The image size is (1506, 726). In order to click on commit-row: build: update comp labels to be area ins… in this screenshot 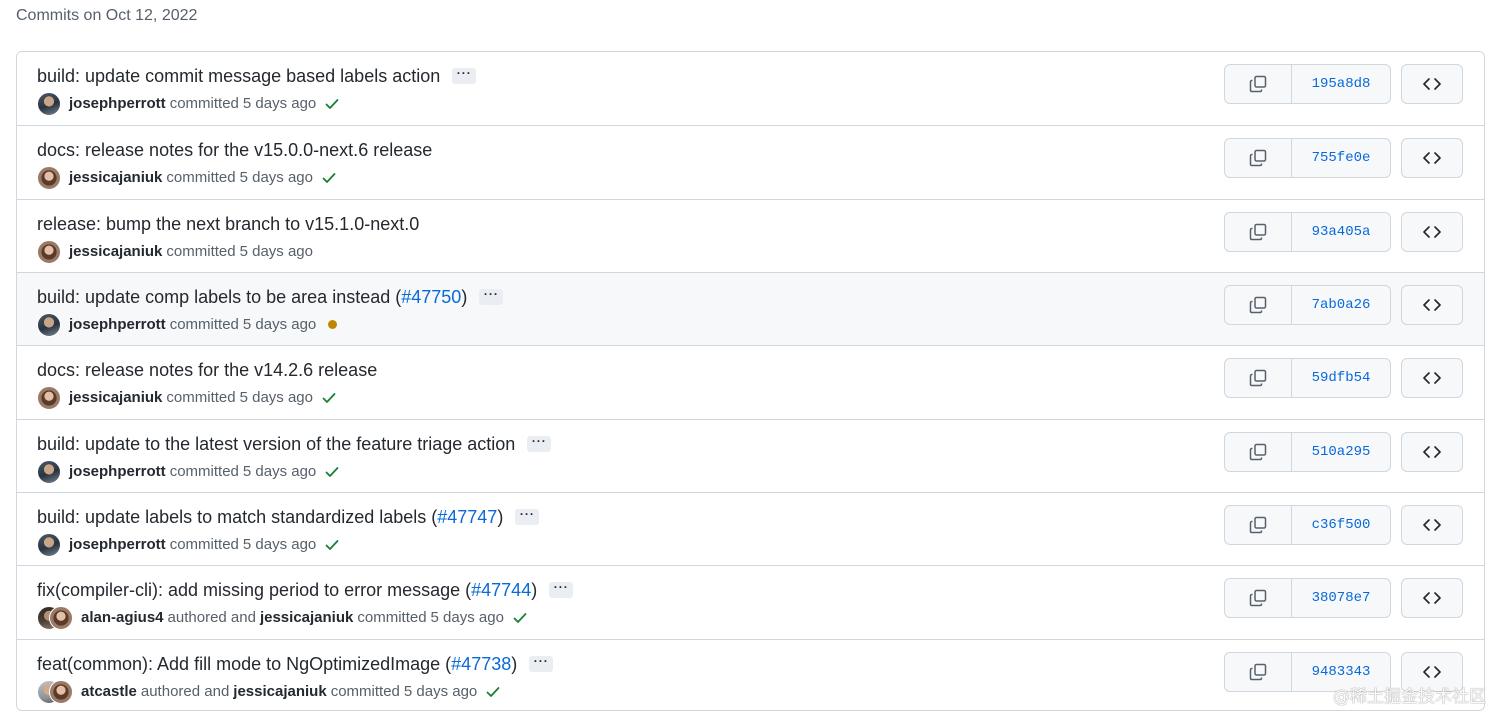, I will do `click(750, 308)`.